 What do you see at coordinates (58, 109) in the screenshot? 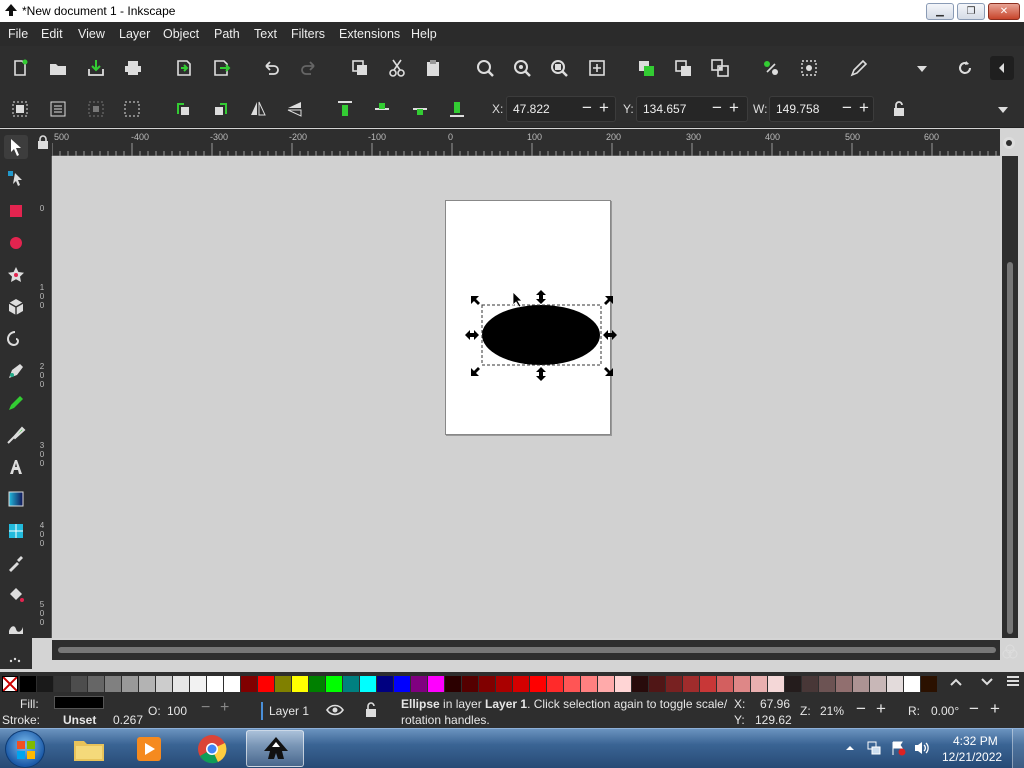
I see `select-all-layers-icon` at bounding box center [58, 109].